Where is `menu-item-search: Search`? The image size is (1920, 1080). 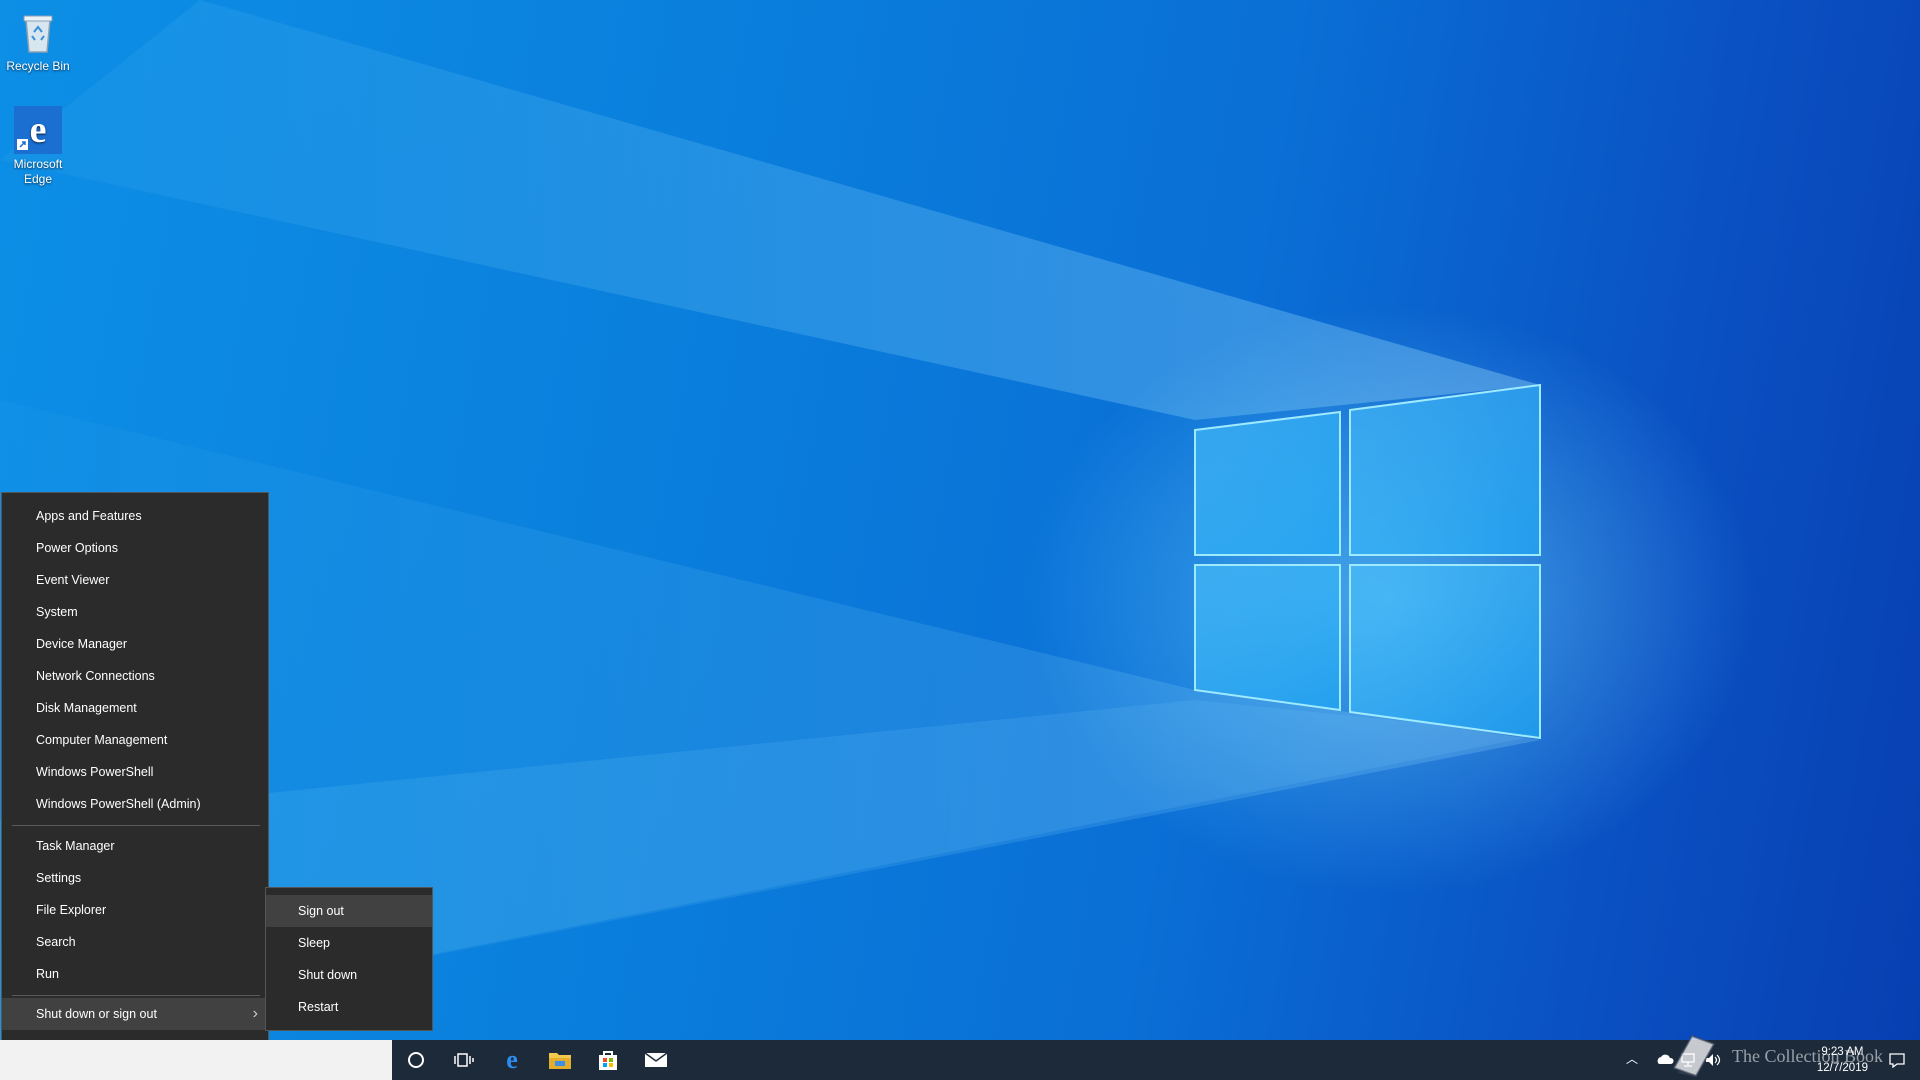
menu-item-search: Search is located at coordinates (135, 942).